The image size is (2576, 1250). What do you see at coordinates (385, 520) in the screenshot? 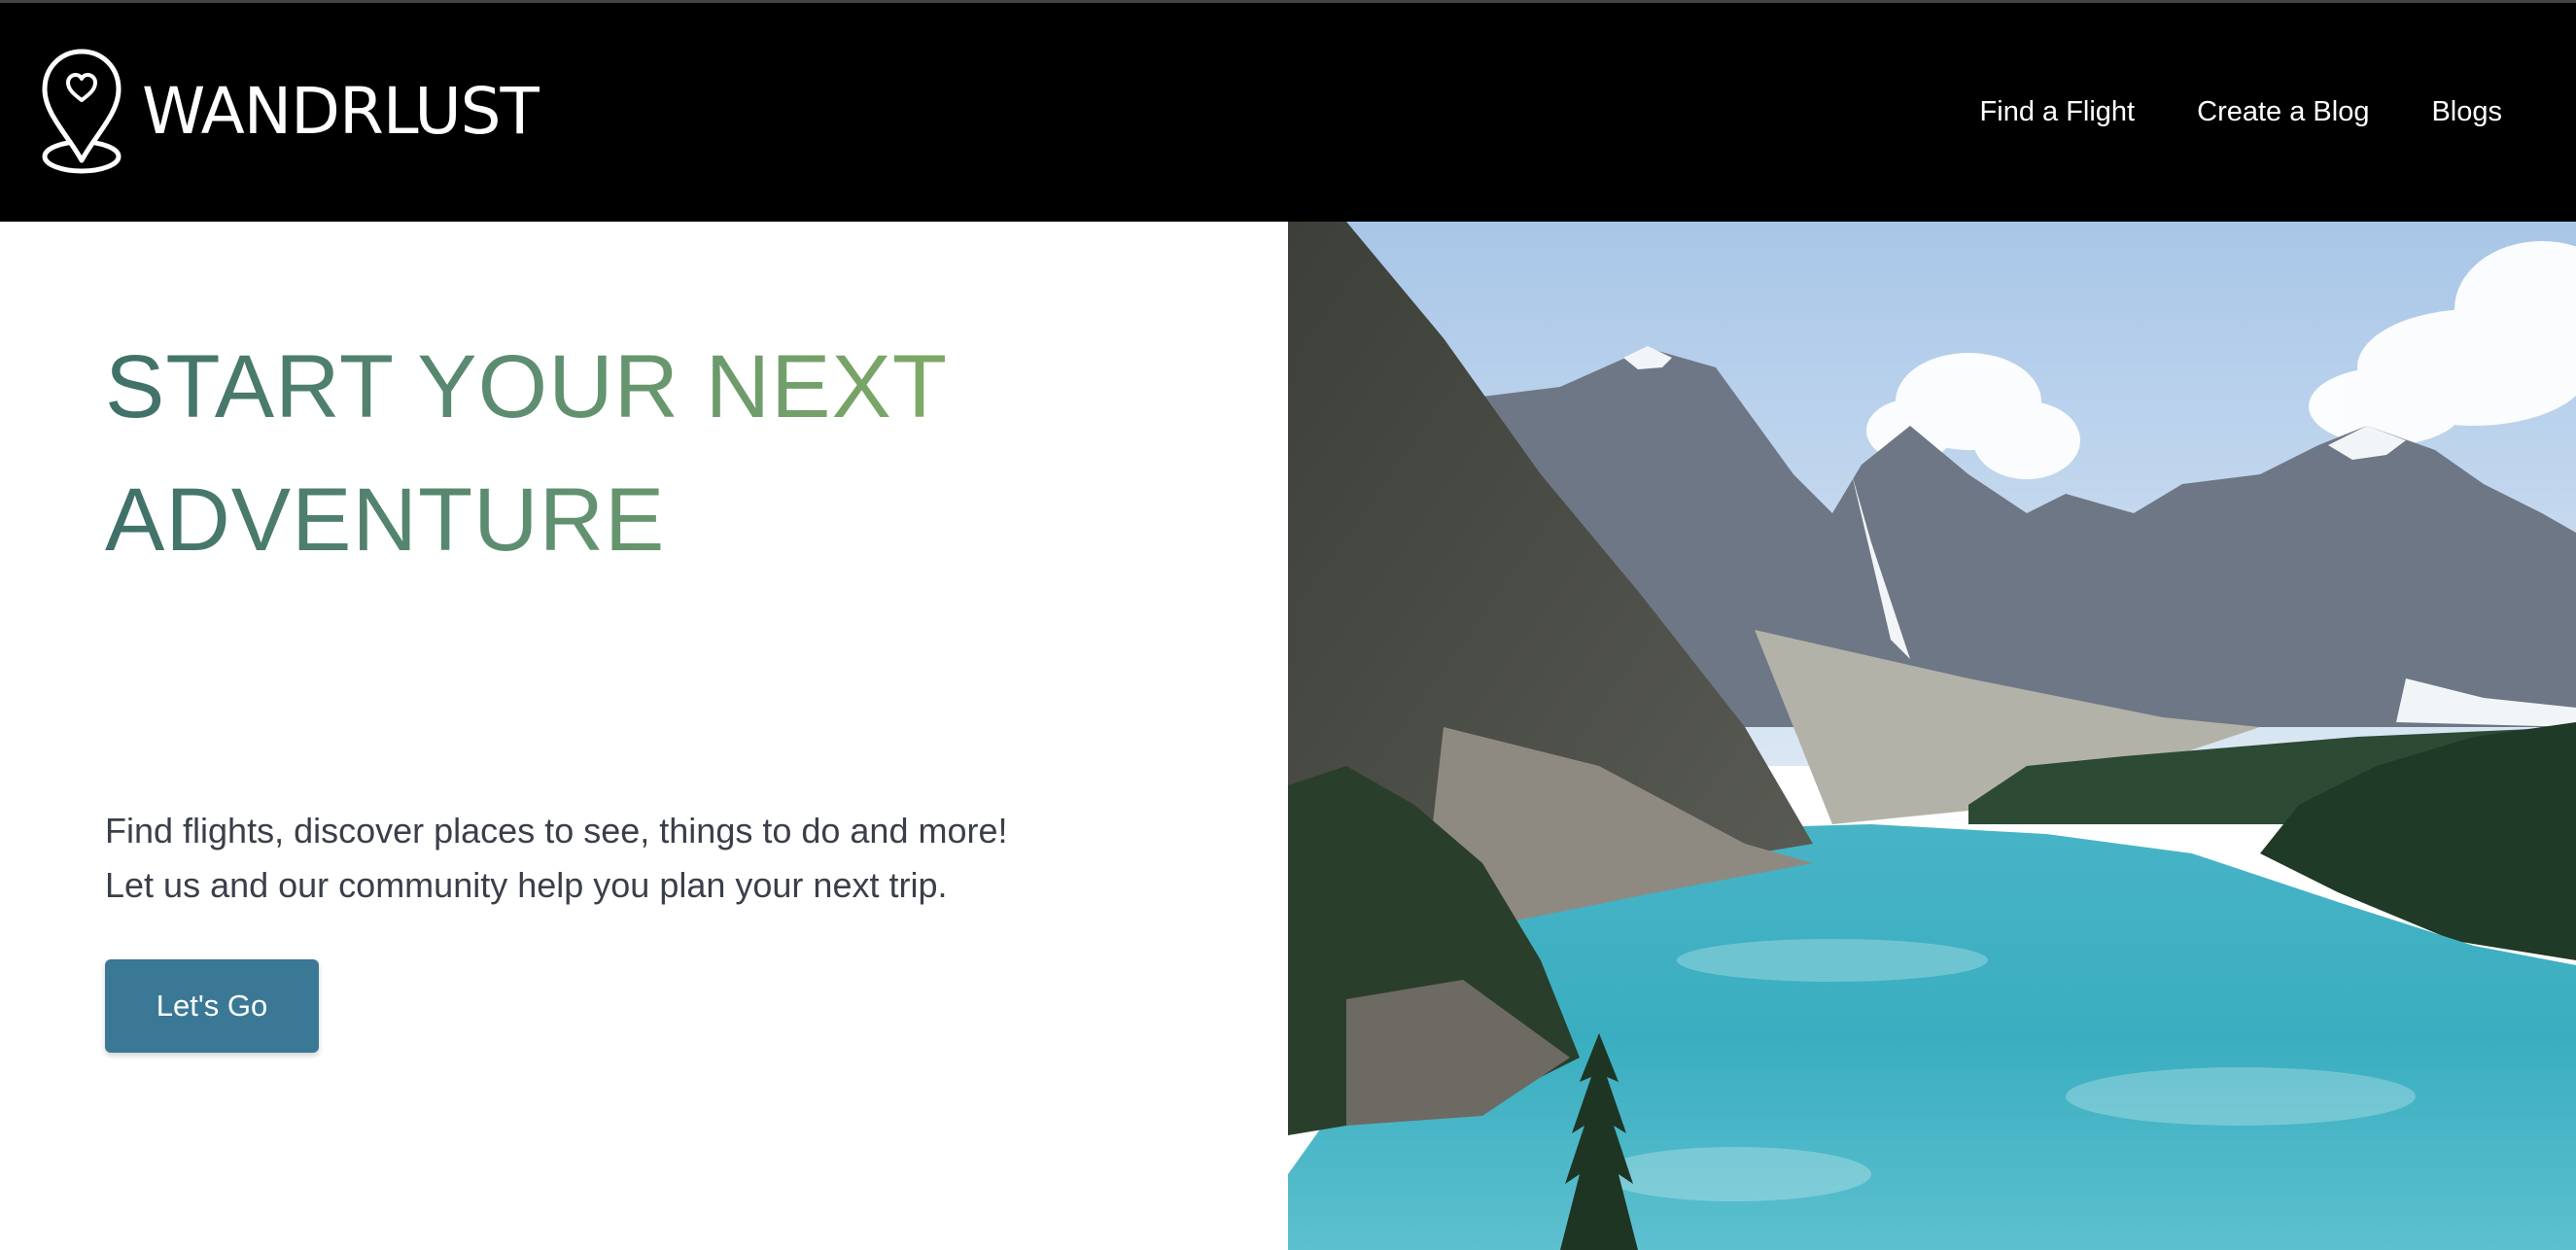
I see `hero-title-line-2: ADVENTURE` at bounding box center [385, 520].